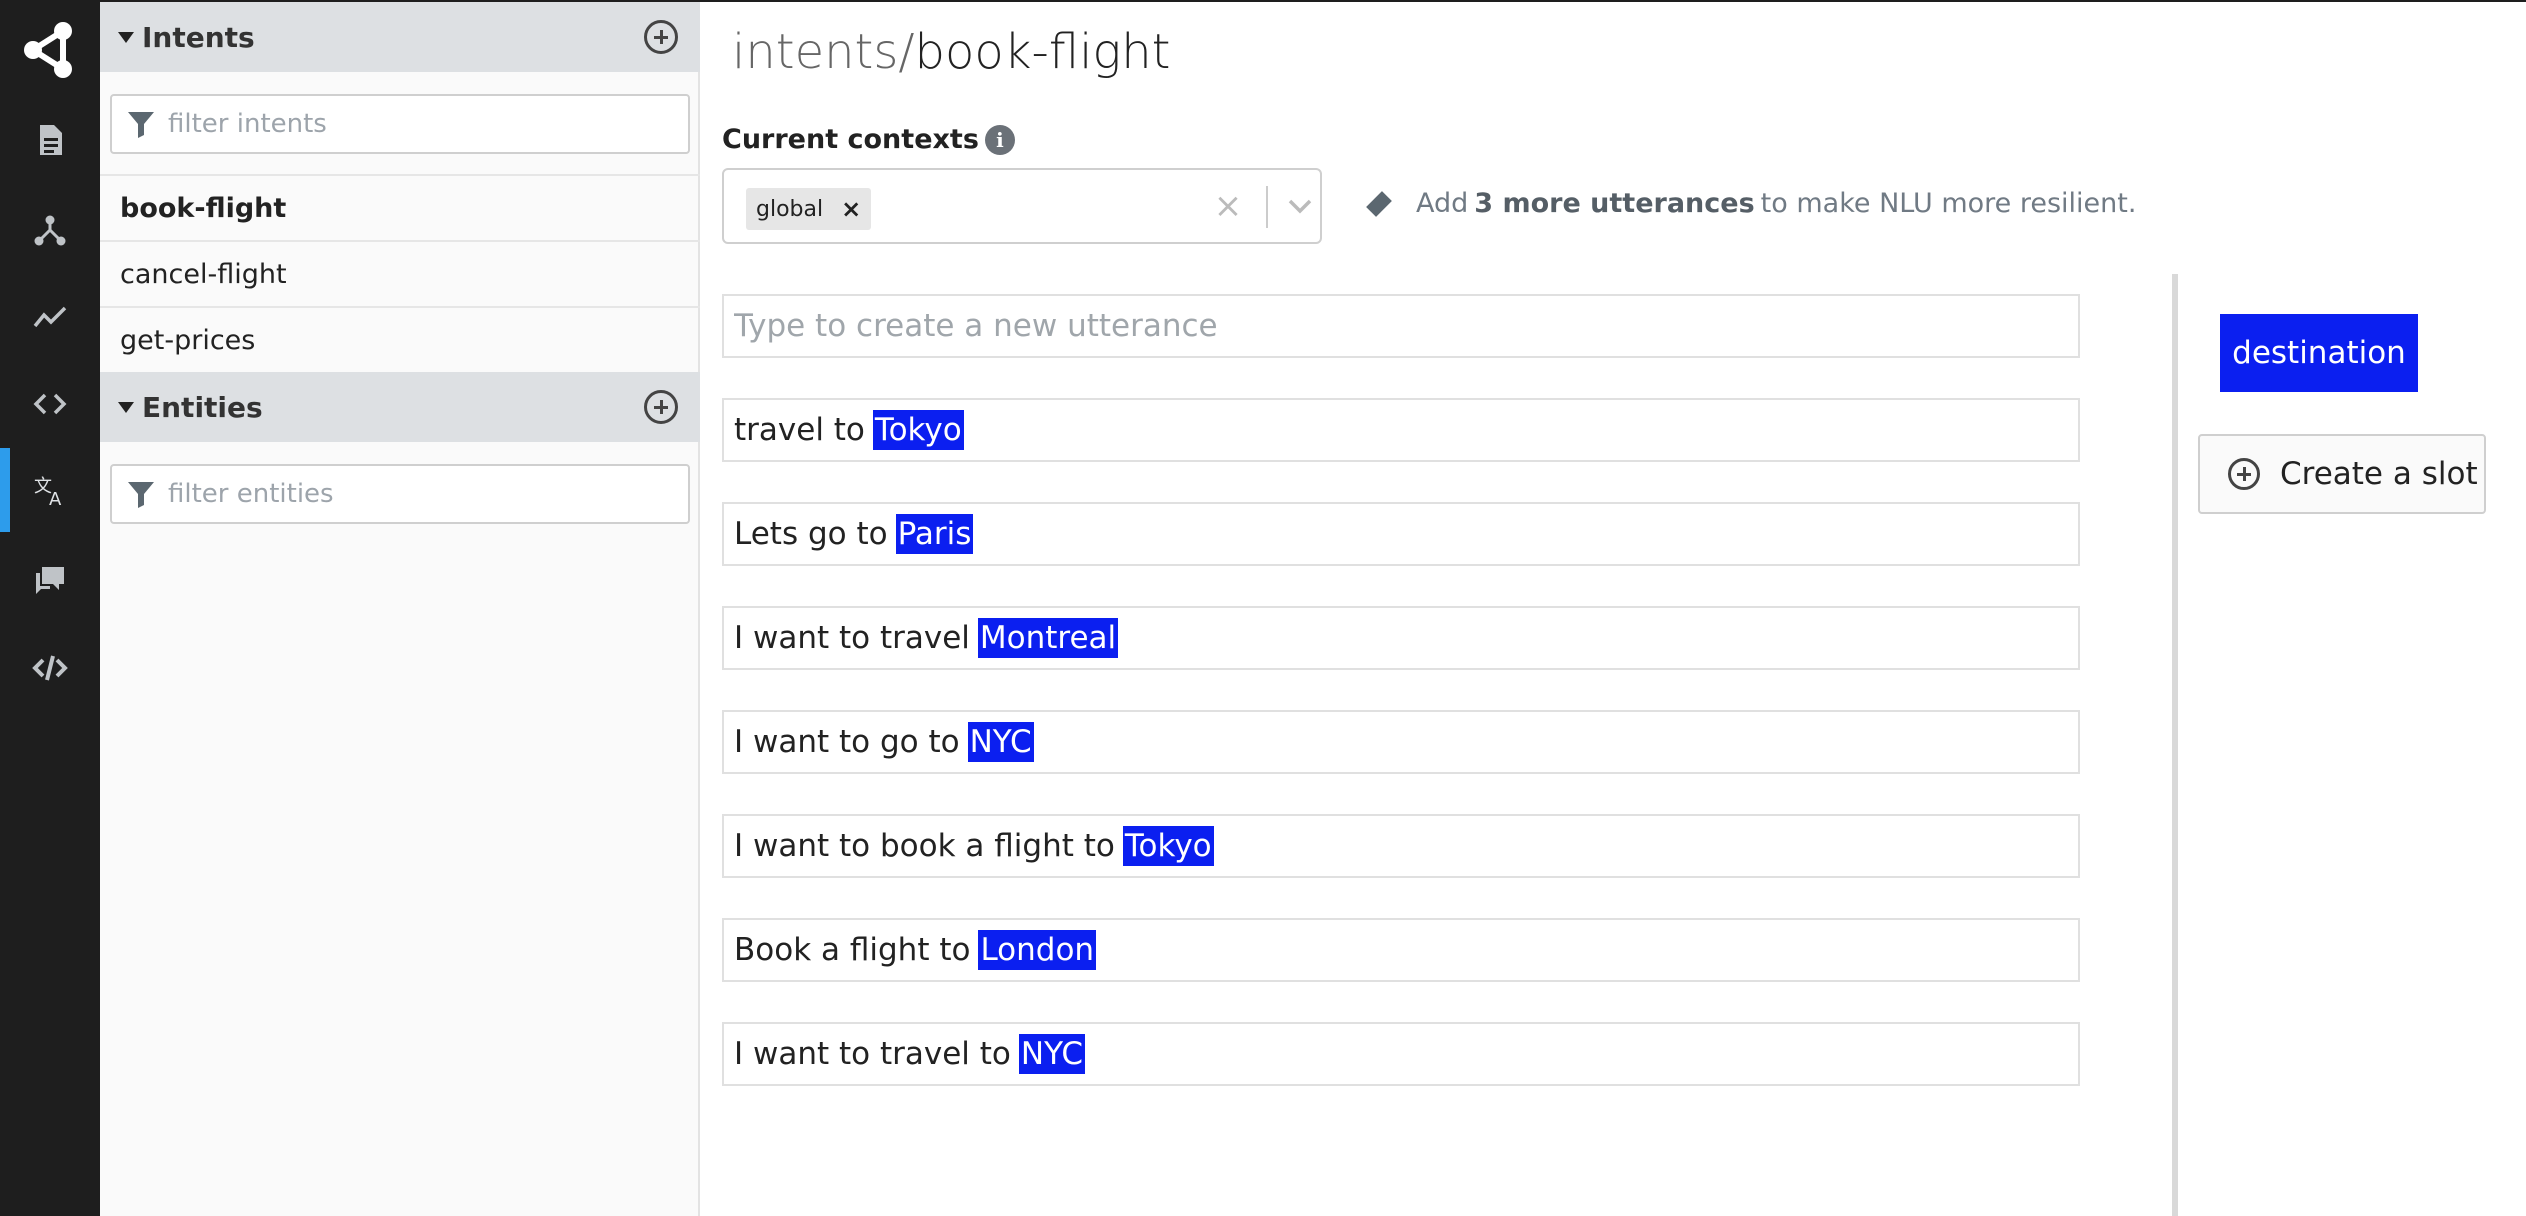 Image resolution: width=2526 pixels, height=1216 pixels. I want to click on entity-highlight: Montreal, so click(1048, 638).